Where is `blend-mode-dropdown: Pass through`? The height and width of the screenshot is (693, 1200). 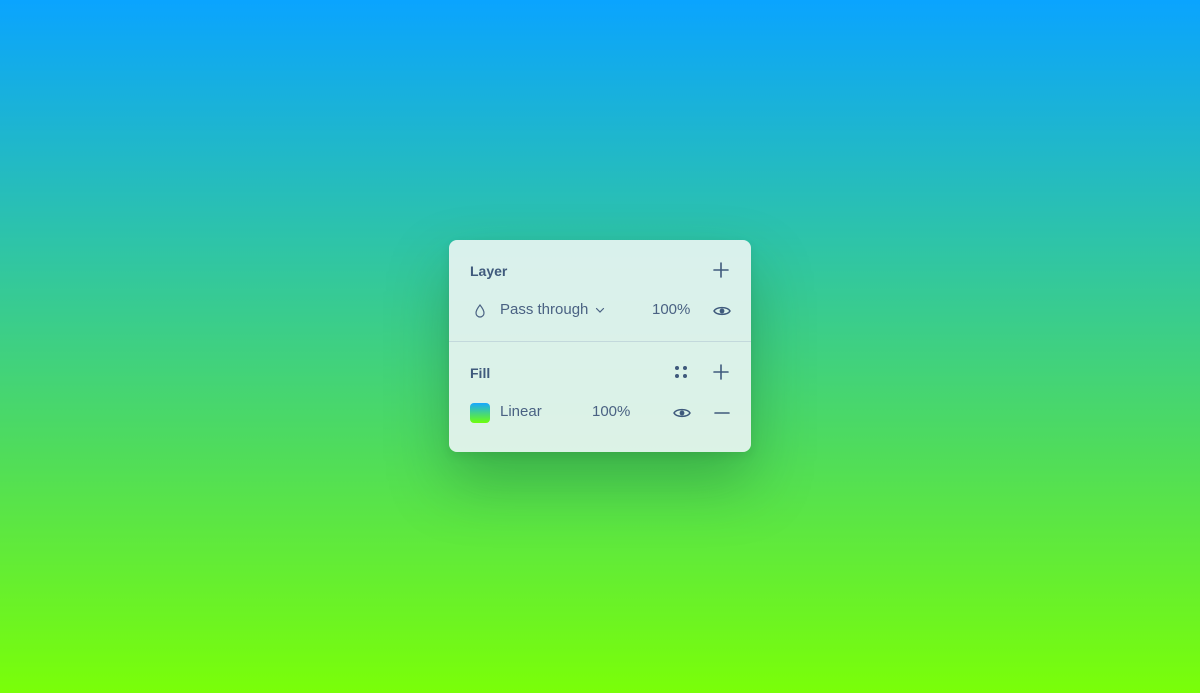
blend-mode-dropdown: Pass through is located at coordinates (556, 311).